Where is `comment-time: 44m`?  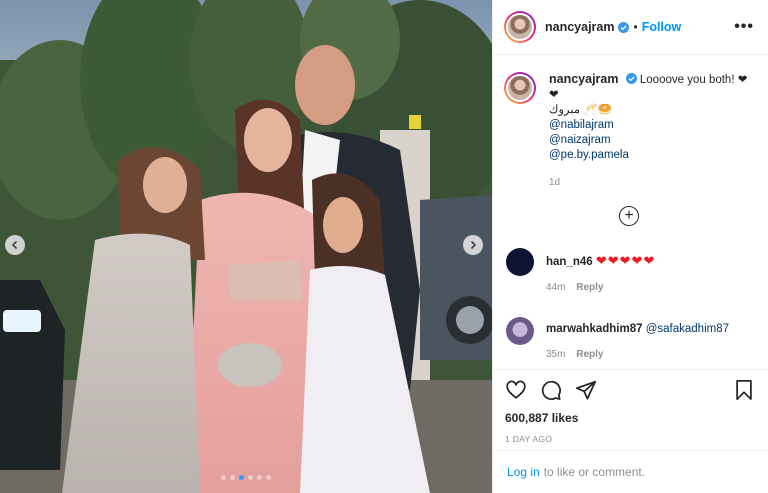
comment-time: 44m is located at coordinates (555, 287).